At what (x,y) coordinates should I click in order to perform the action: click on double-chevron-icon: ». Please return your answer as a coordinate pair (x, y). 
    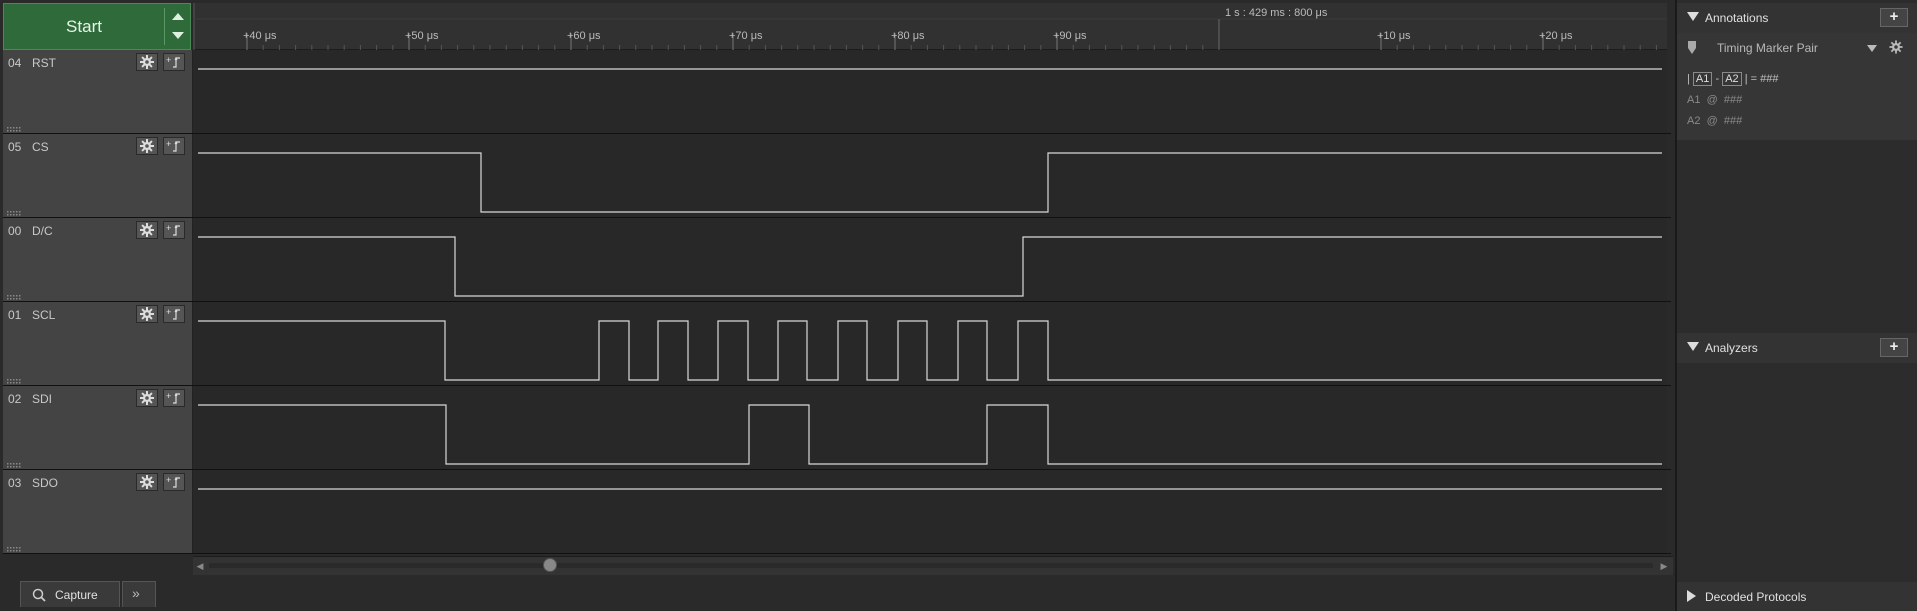
    Looking at the image, I should click on (136, 593).